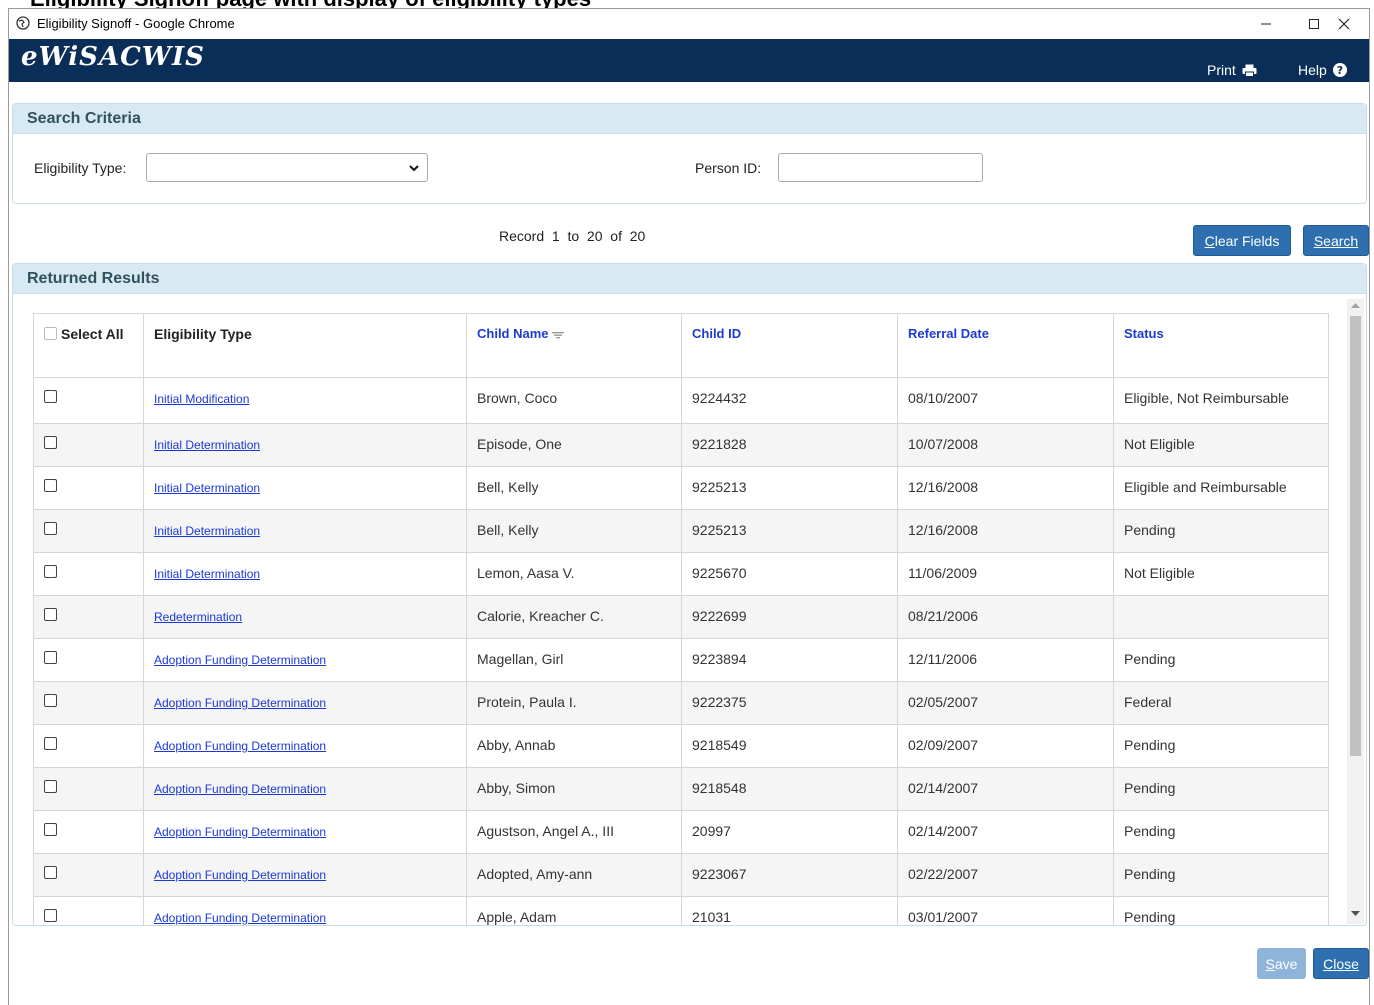 This screenshot has height=1005, width=1374. I want to click on help-link: Help ?, so click(1322, 70).